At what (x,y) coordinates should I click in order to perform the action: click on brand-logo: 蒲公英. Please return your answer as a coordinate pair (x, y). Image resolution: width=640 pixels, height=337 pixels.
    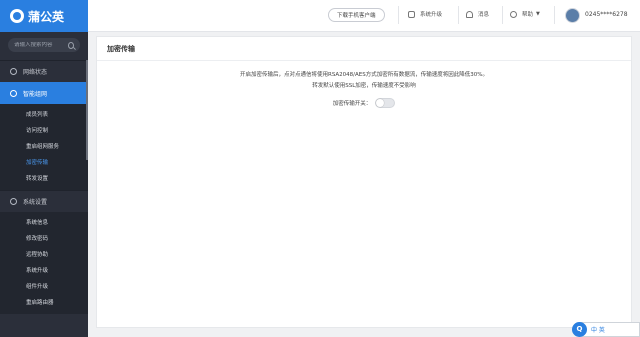
    Looking at the image, I should click on (44, 16).